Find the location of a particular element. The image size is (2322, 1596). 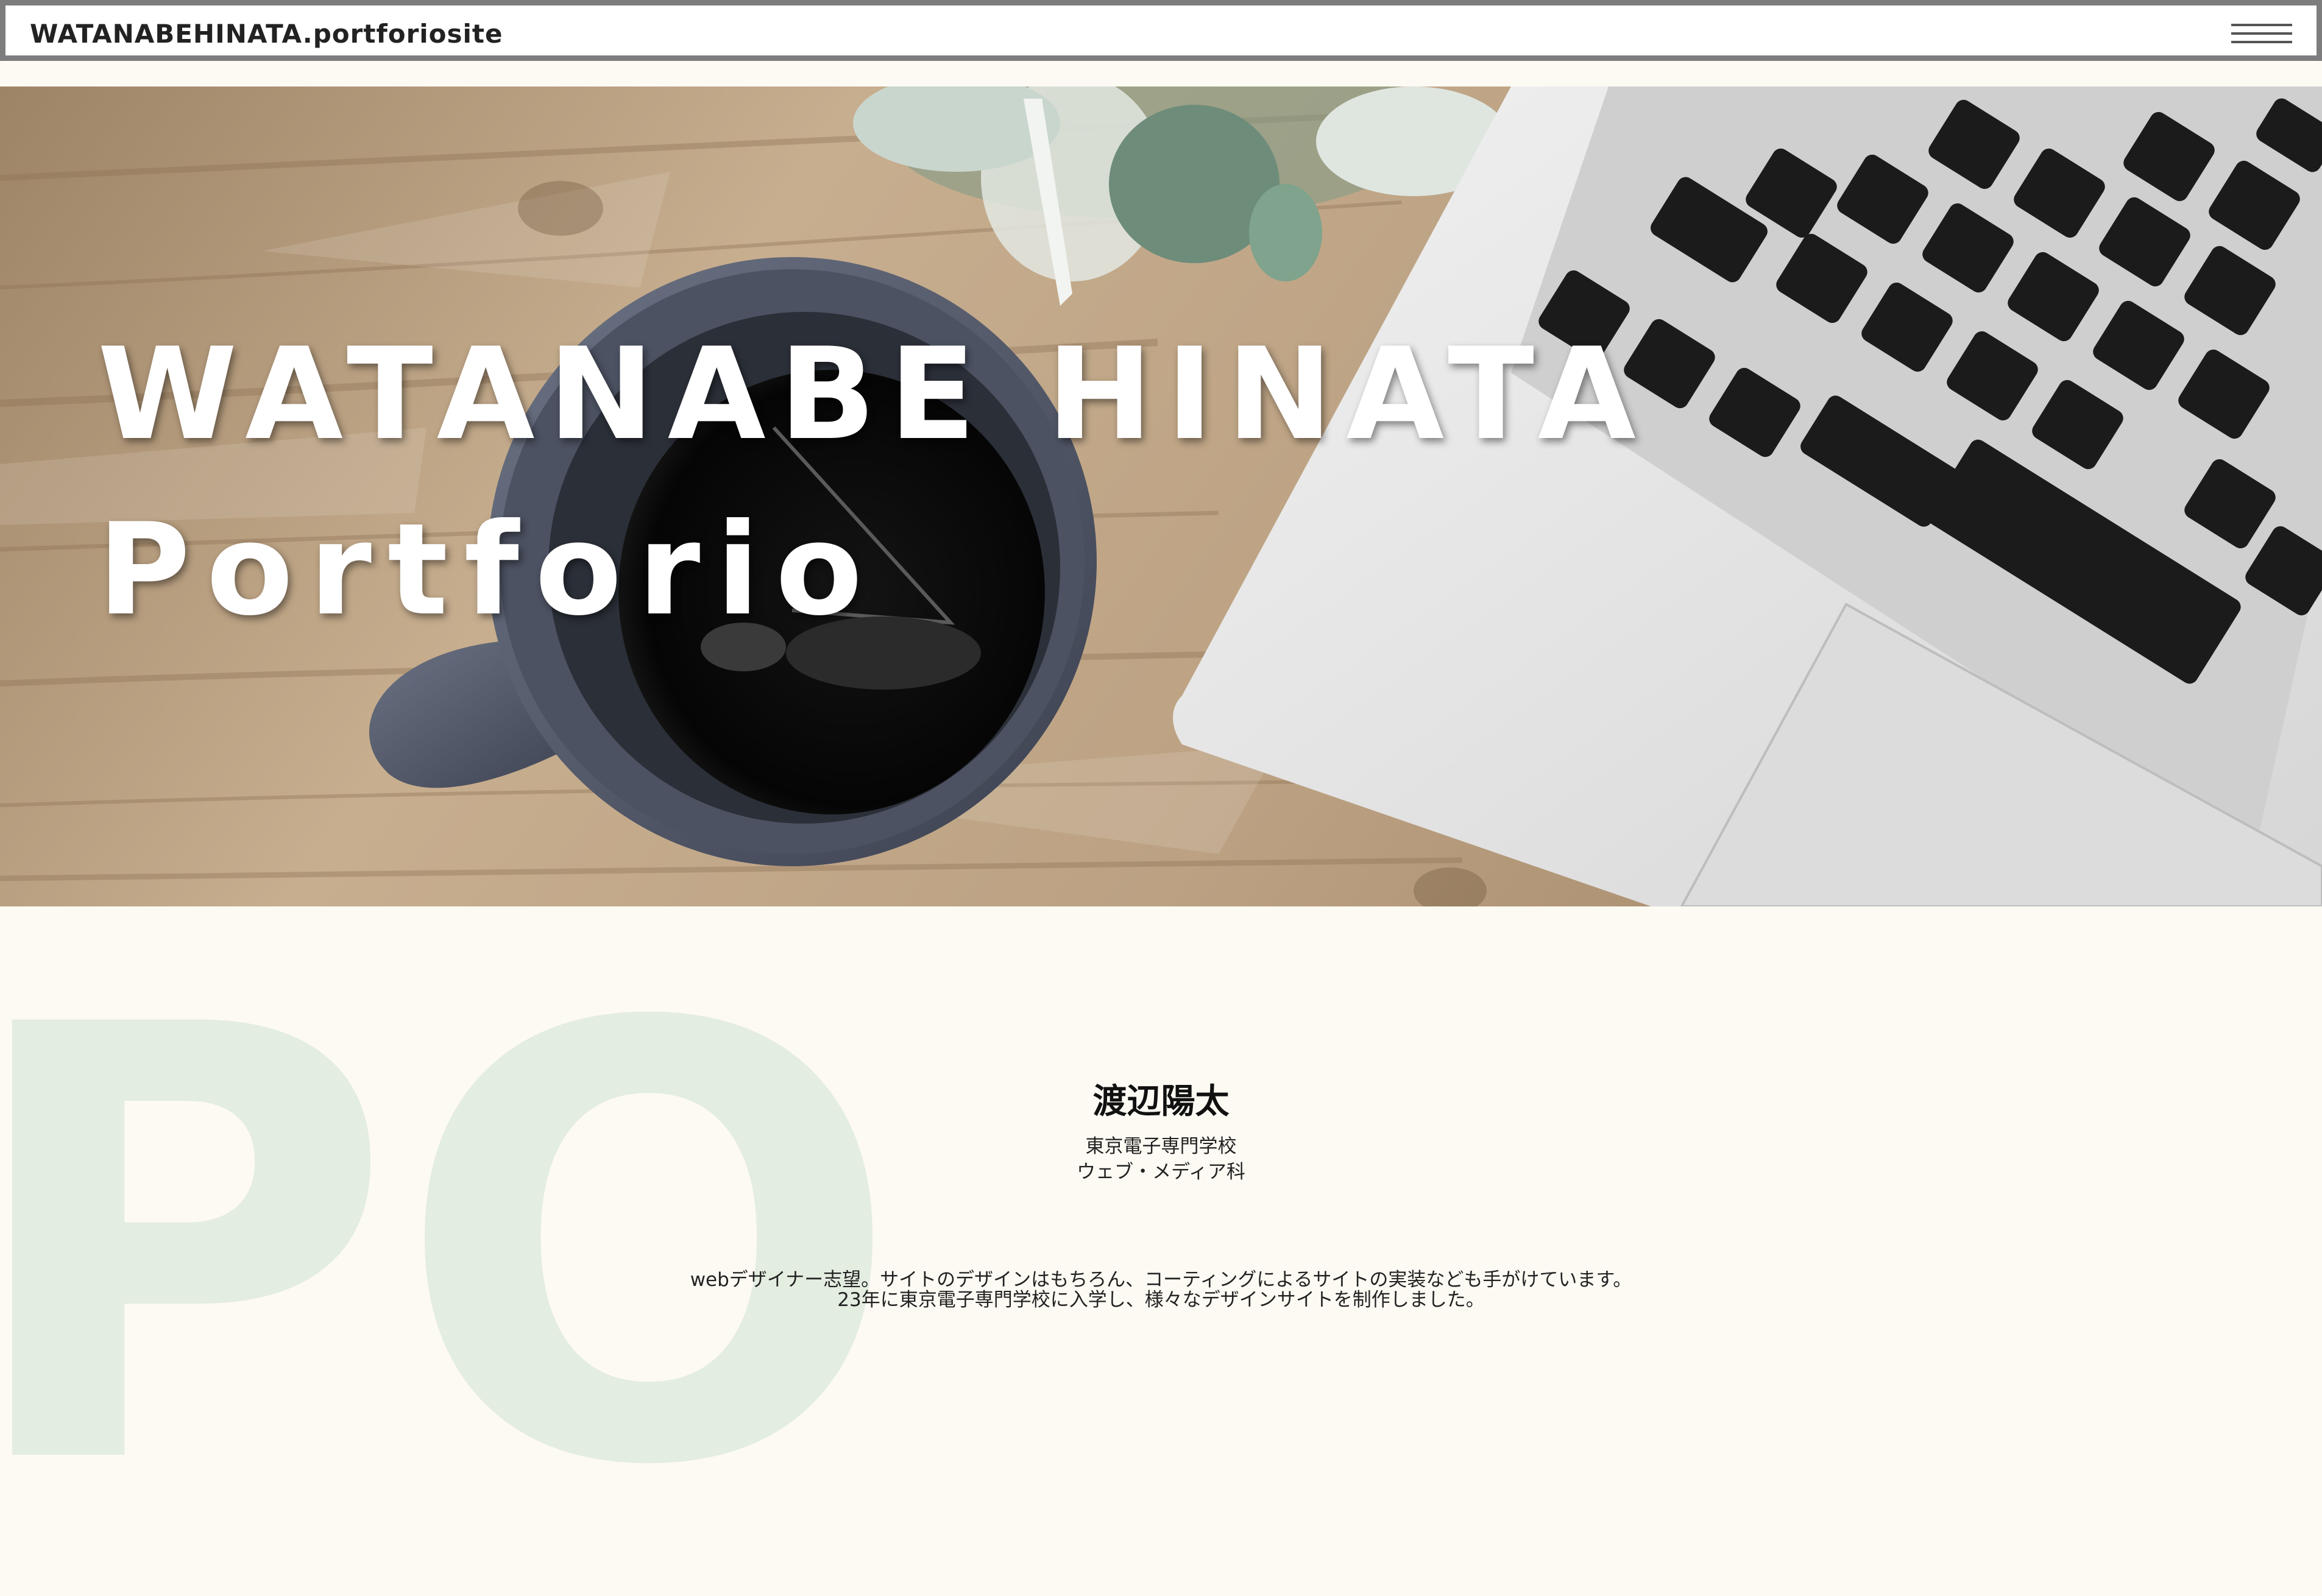

hero-title-subtitle: Portforio is located at coordinates (488, 570).